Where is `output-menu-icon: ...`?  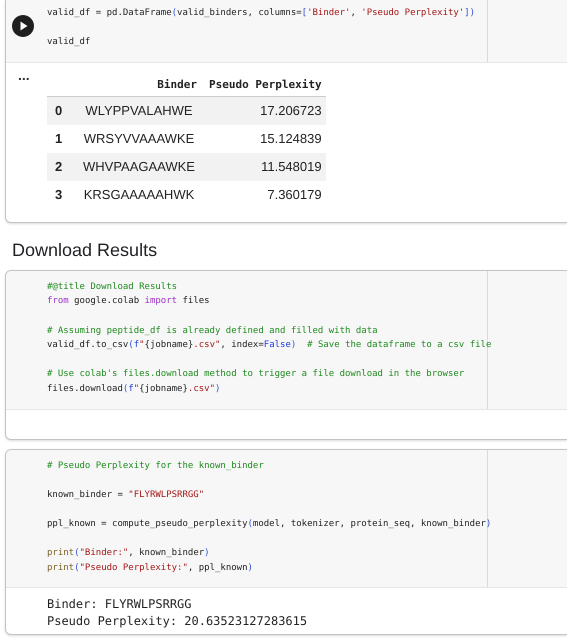
output-menu-icon: ... is located at coordinates (24, 74).